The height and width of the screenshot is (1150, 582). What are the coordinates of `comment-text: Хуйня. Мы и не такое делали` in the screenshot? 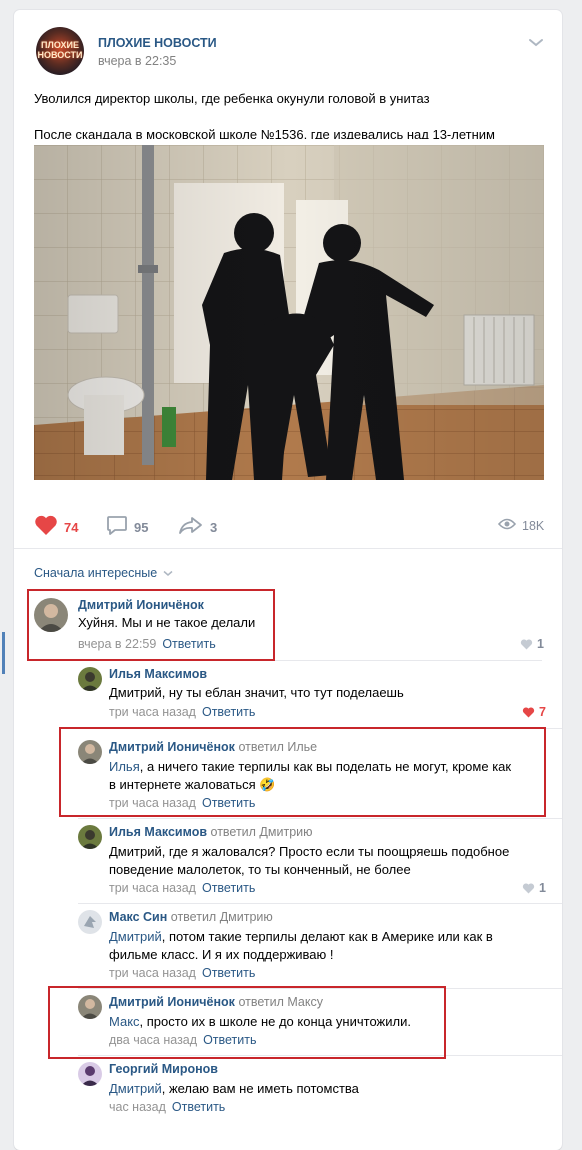 It's located at (288, 623).